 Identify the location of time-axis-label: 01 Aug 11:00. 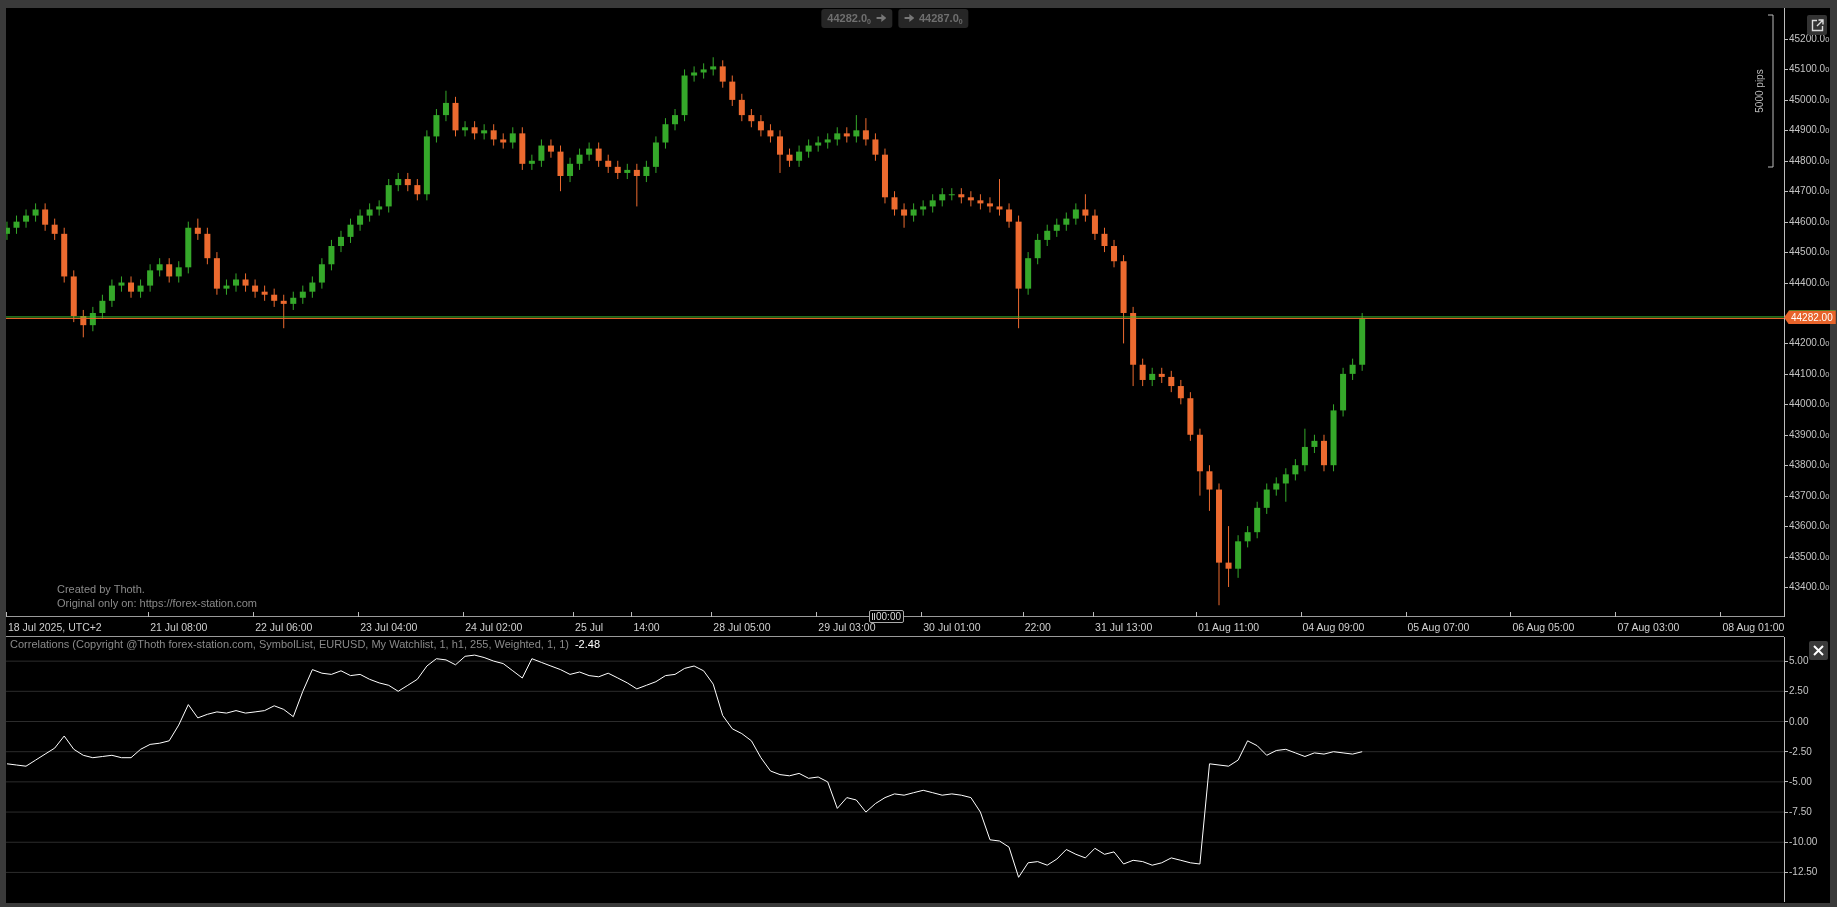
(1229, 627).